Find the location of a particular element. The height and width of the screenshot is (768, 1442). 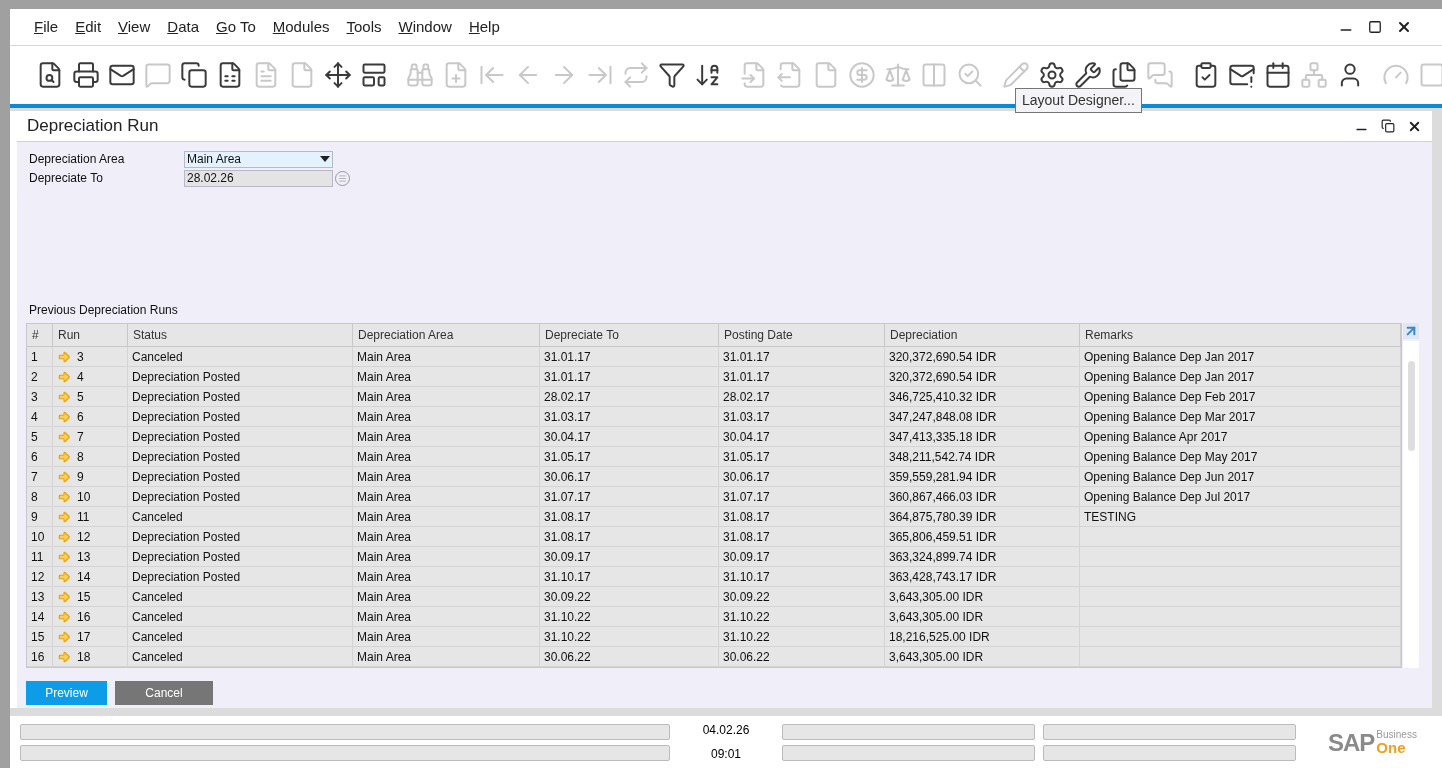

table-cell-text: 12 is located at coordinates (84, 537).